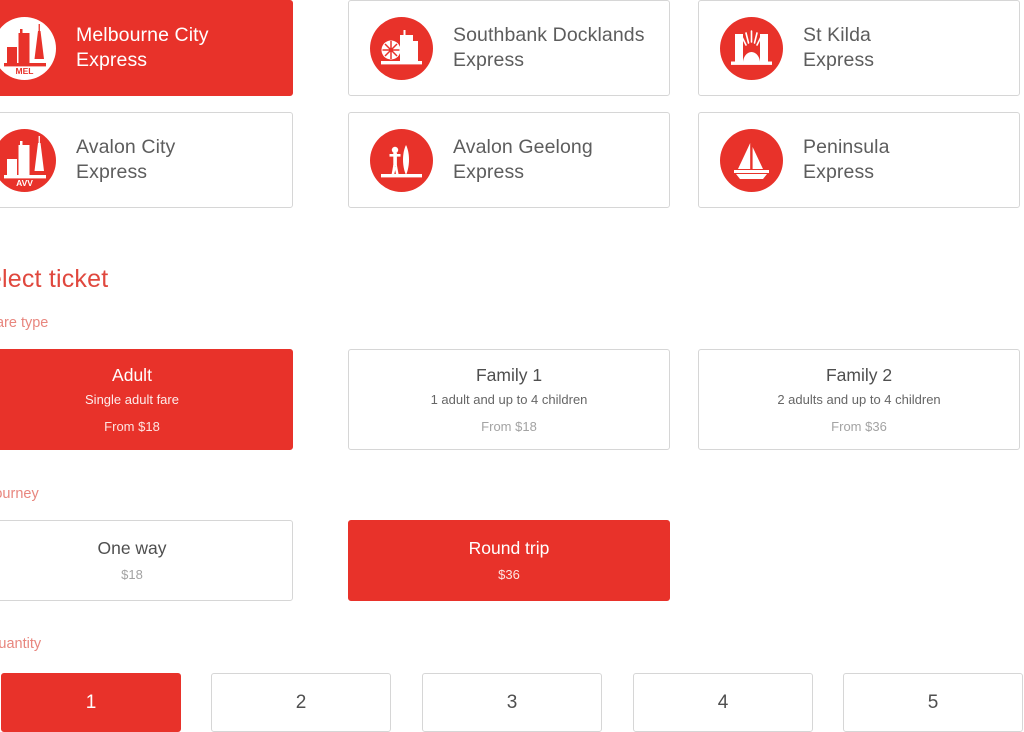 Image resolution: width=1024 pixels, height=732 pixels. I want to click on journey-option-round-trip: Round trip $36, so click(509, 560).